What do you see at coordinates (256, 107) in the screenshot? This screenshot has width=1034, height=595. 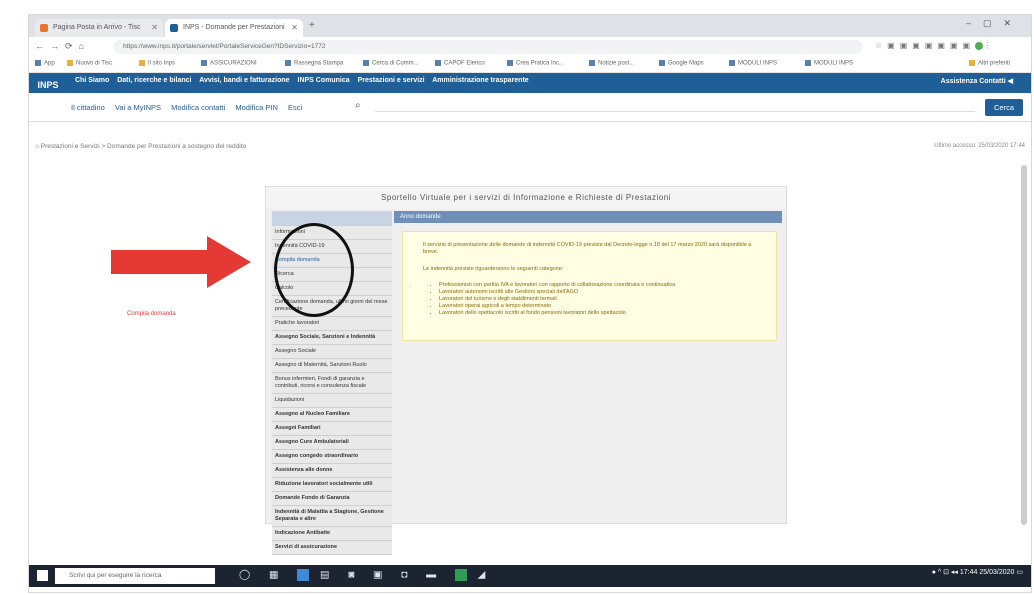 I see `sub-nav-item: Modifica PIN` at bounding box center [256, 107].